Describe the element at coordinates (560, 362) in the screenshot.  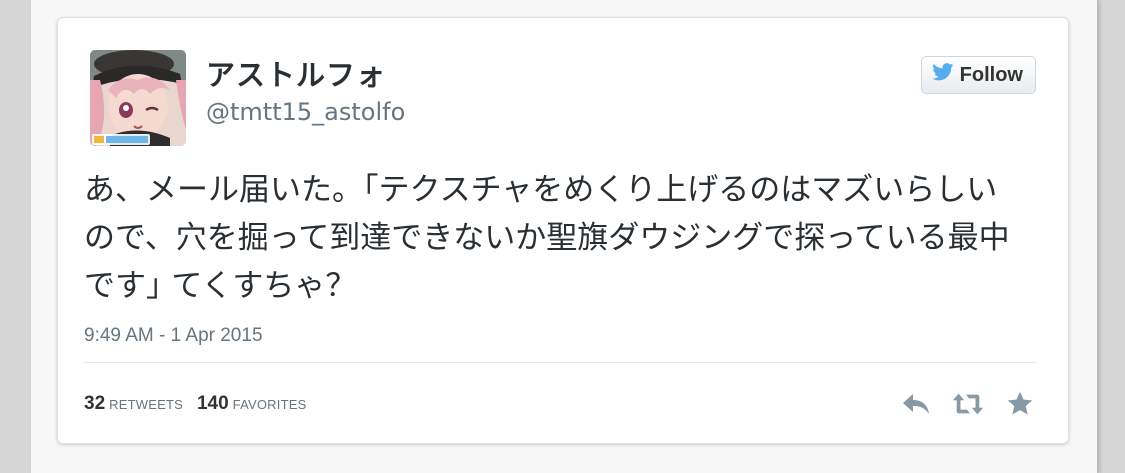
I see `divider` at that location.